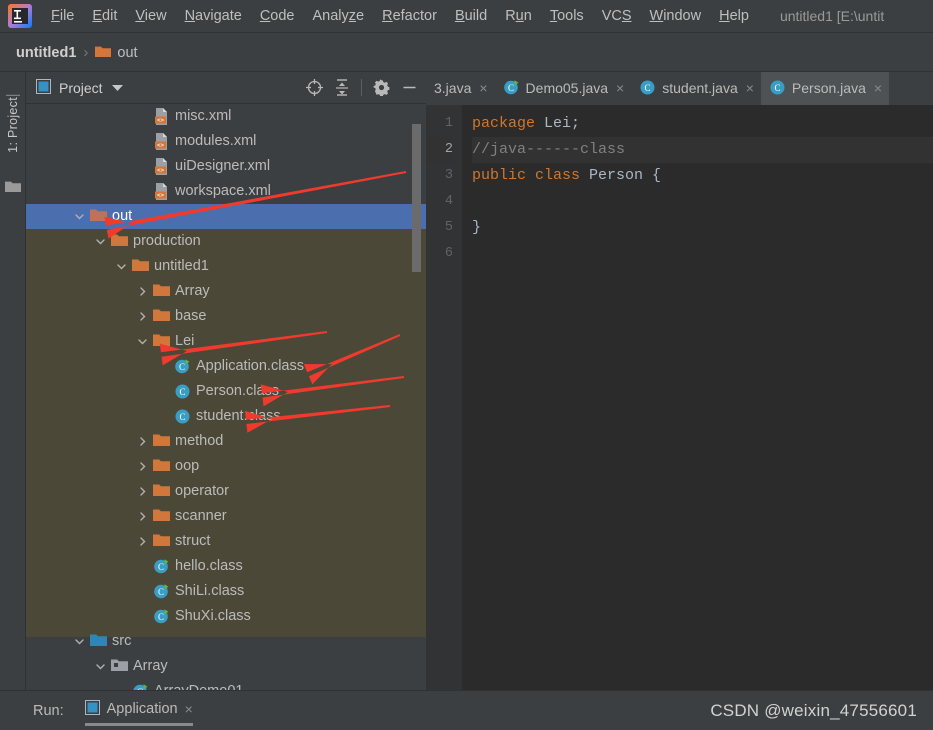  I want to click on tree-row: out, so click(226, 216).